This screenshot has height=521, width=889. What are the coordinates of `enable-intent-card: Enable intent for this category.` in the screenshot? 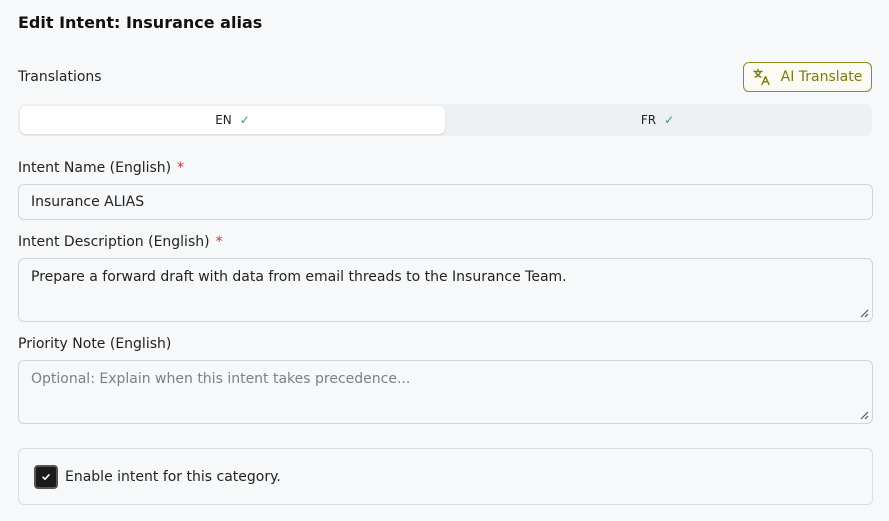 It's located at (445, 476).